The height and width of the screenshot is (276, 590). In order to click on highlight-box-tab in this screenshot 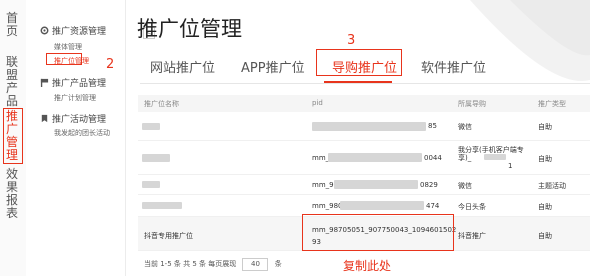, I will do `click(359, 62)`.